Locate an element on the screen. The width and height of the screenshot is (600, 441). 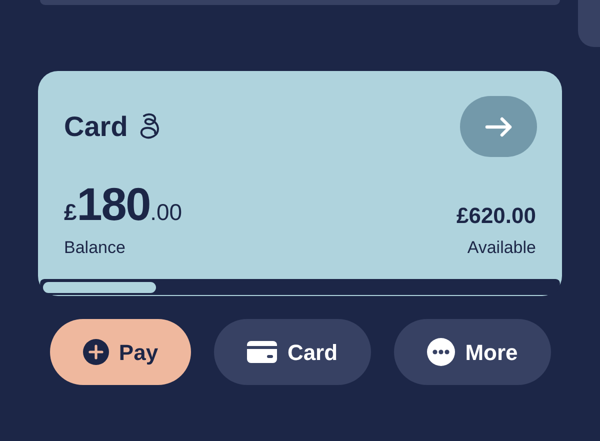
plus-icon is located at coordinates (95, 352).